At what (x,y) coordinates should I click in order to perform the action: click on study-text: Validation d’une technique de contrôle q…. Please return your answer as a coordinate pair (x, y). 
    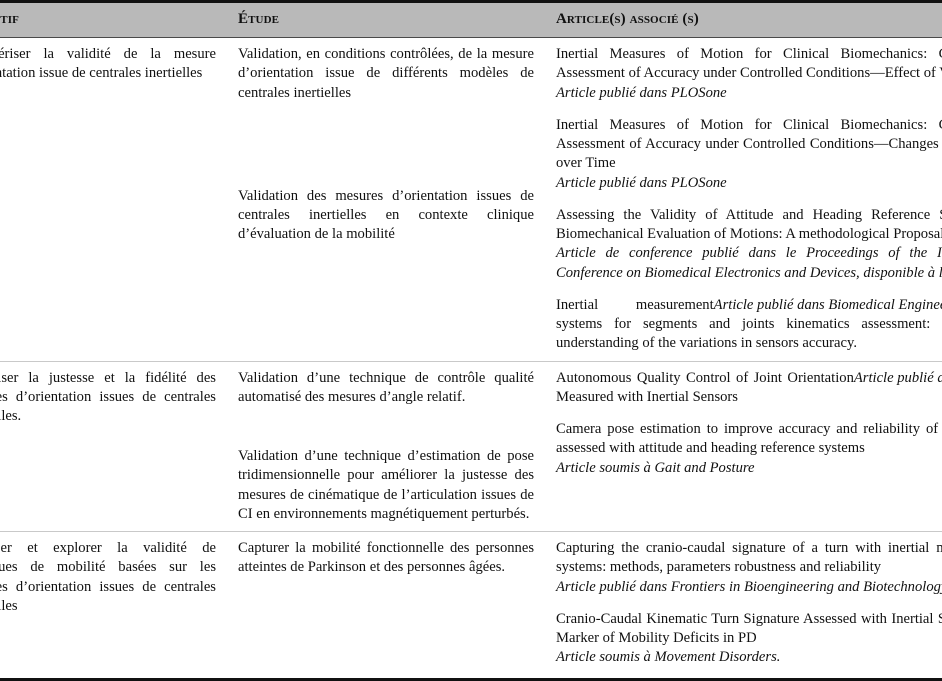
    Looking at the image, I should click on (386, 387).